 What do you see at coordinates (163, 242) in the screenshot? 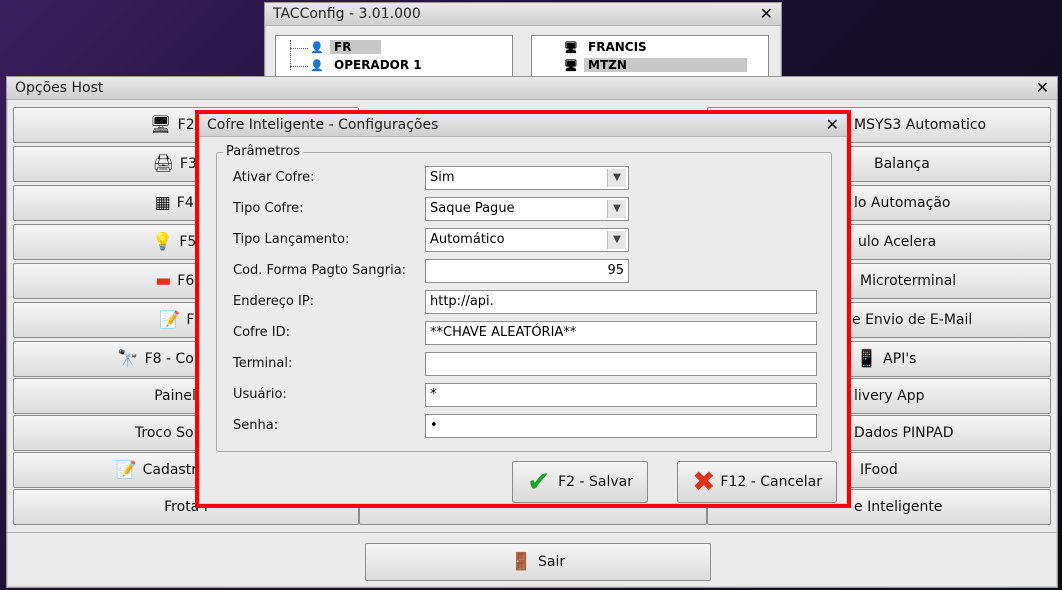
I see `lightbulb-icon: 💡` at bounding box center [163, 242].